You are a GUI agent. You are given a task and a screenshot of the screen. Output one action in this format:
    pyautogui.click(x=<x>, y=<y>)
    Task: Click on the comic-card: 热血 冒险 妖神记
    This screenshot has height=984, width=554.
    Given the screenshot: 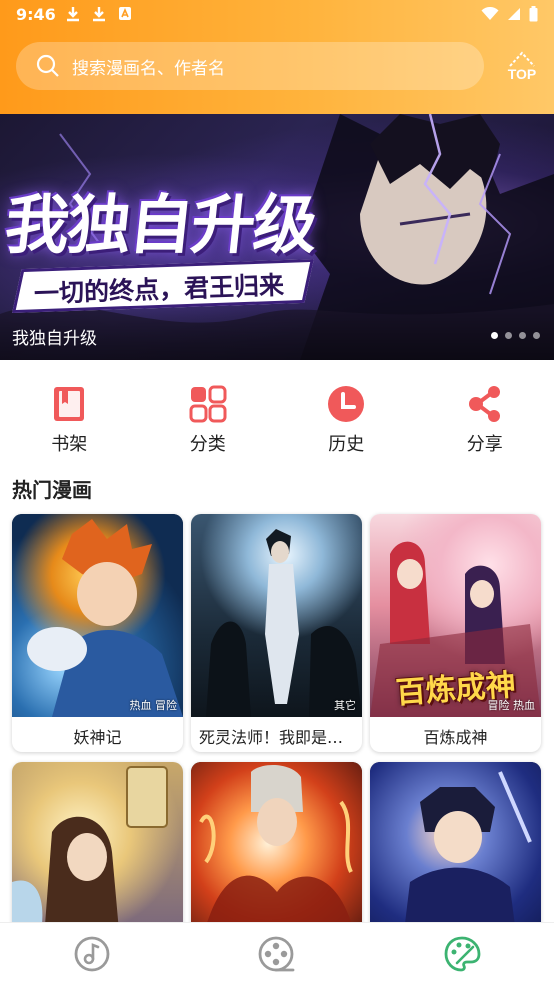 What is the action you would take?
    pyautogui.click(x=97, y=633)
    